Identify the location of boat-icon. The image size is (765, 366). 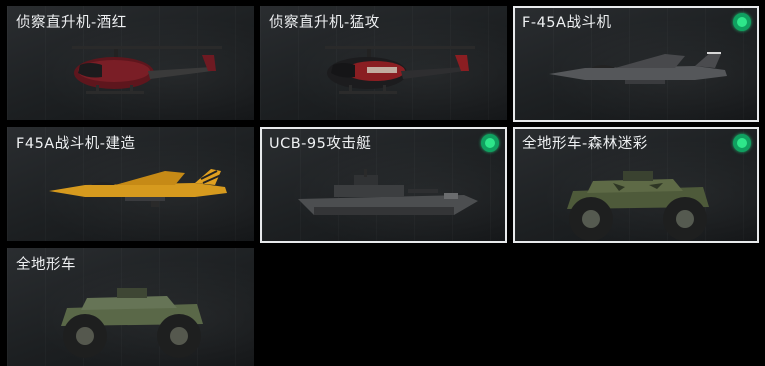
(388, 192).